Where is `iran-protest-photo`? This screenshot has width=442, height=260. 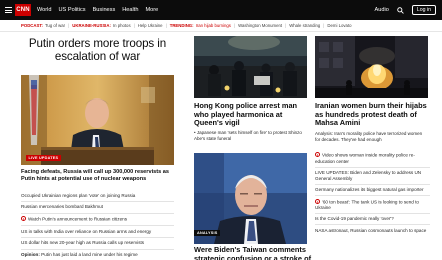 iran-protest-photo is located at coordinates (371, 67).